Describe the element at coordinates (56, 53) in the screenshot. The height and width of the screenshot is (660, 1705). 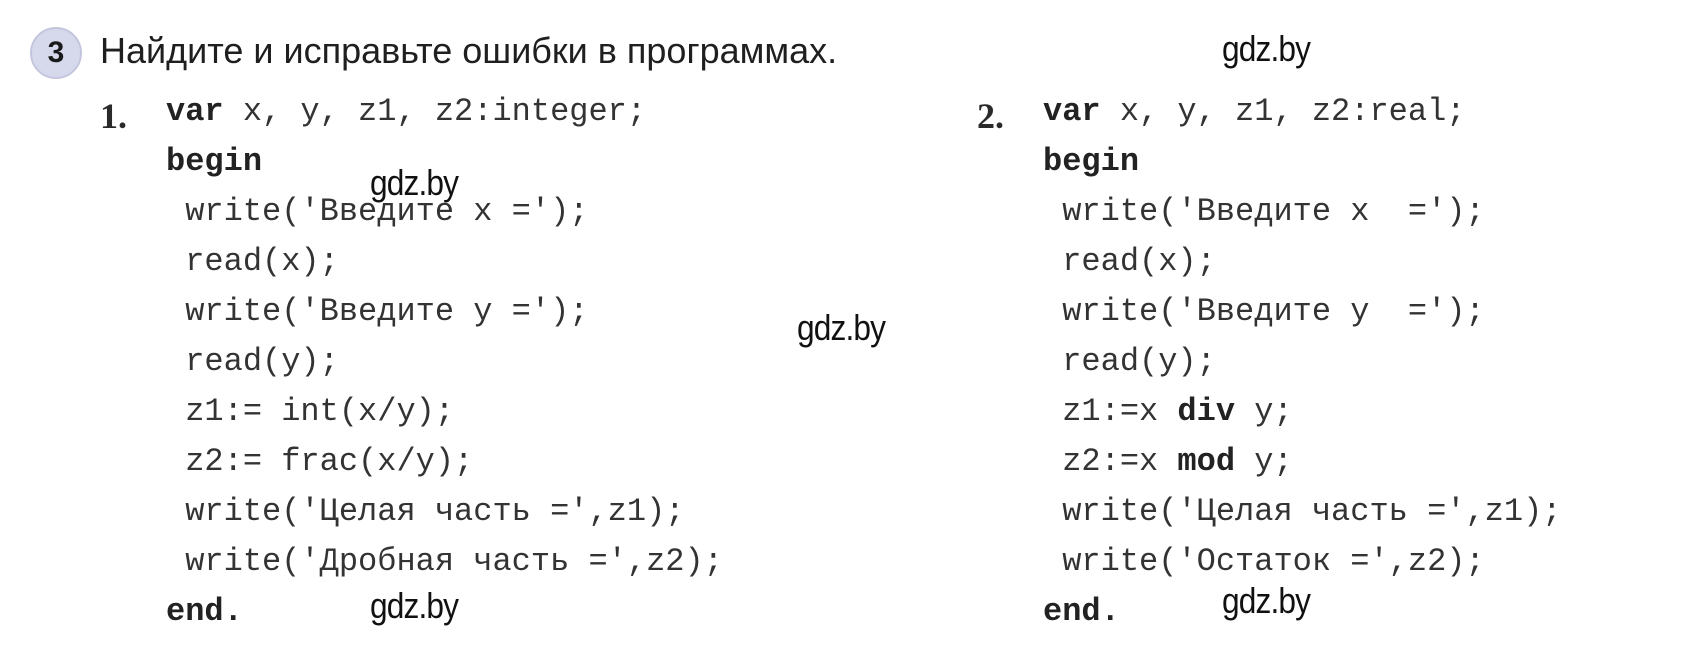
I see `task-number-badge: 3` at that location.